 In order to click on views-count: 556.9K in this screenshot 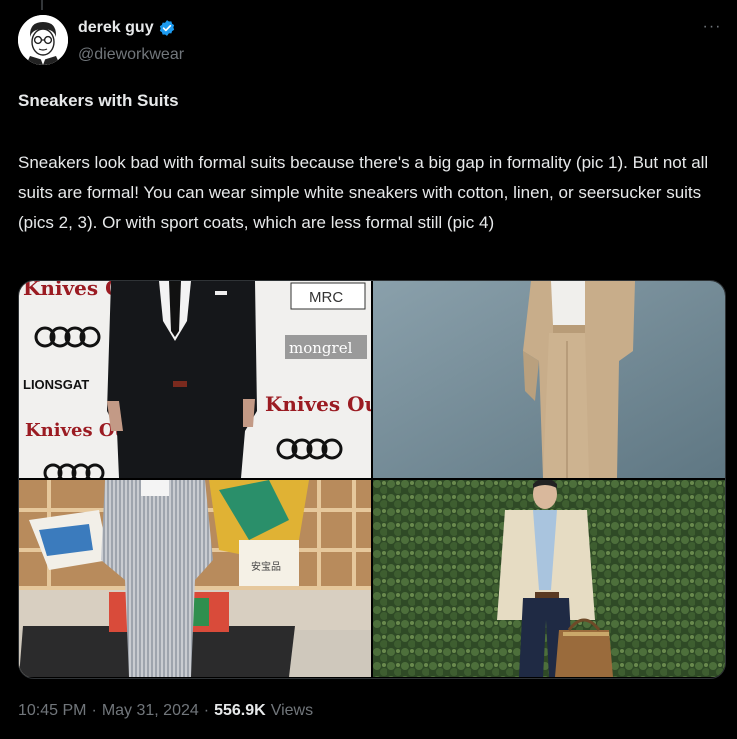, I will do `click(240, 711)`.